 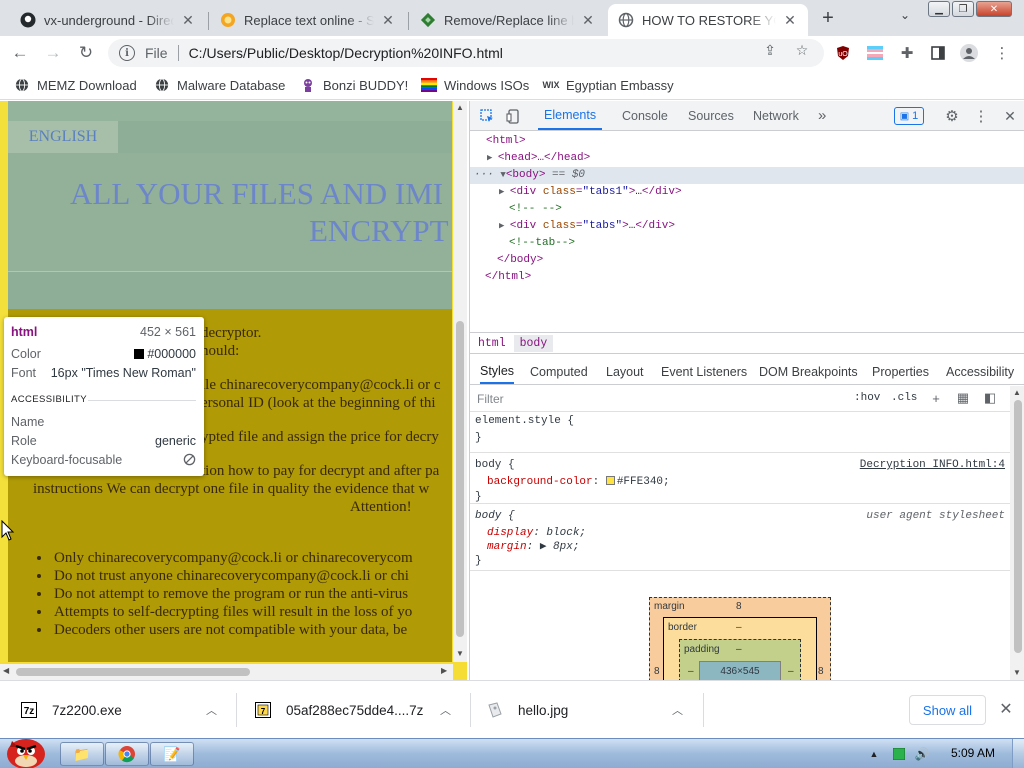 I want to click on sidebar-toggle-icon: ◧, so click(x=990, y=398).